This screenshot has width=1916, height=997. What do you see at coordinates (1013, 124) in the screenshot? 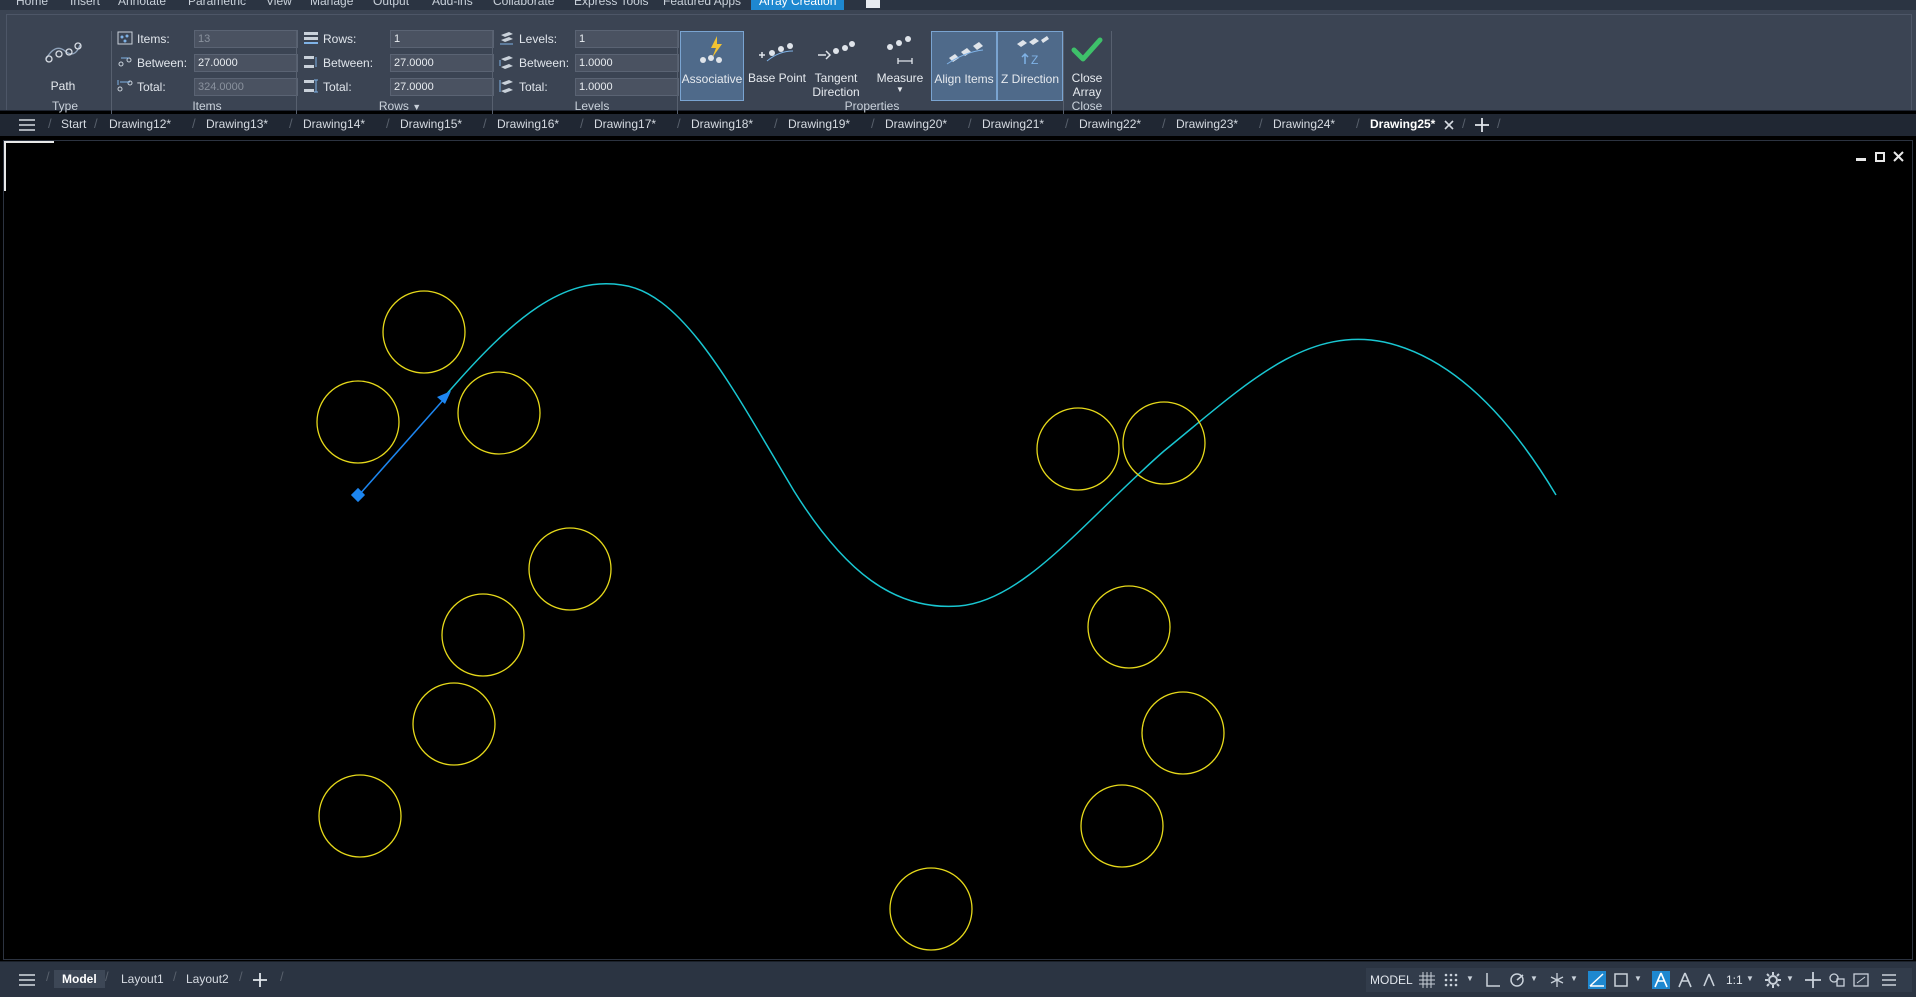
I see `doc-tab: Drawing21*` at bounding box center [1013, 124].